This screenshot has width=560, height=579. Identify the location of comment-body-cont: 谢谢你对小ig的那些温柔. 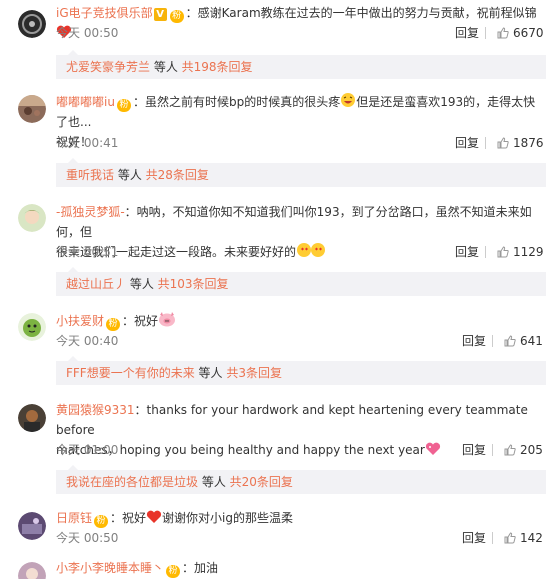
(227, 518).